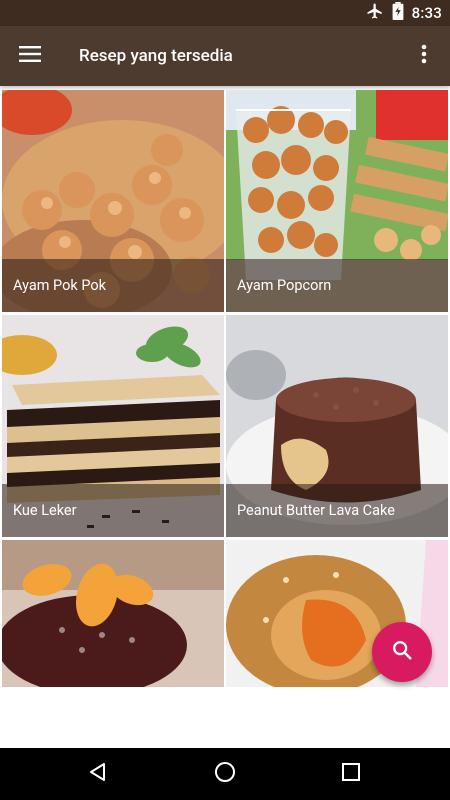  I want to click on search-icon, so click(402, 652).